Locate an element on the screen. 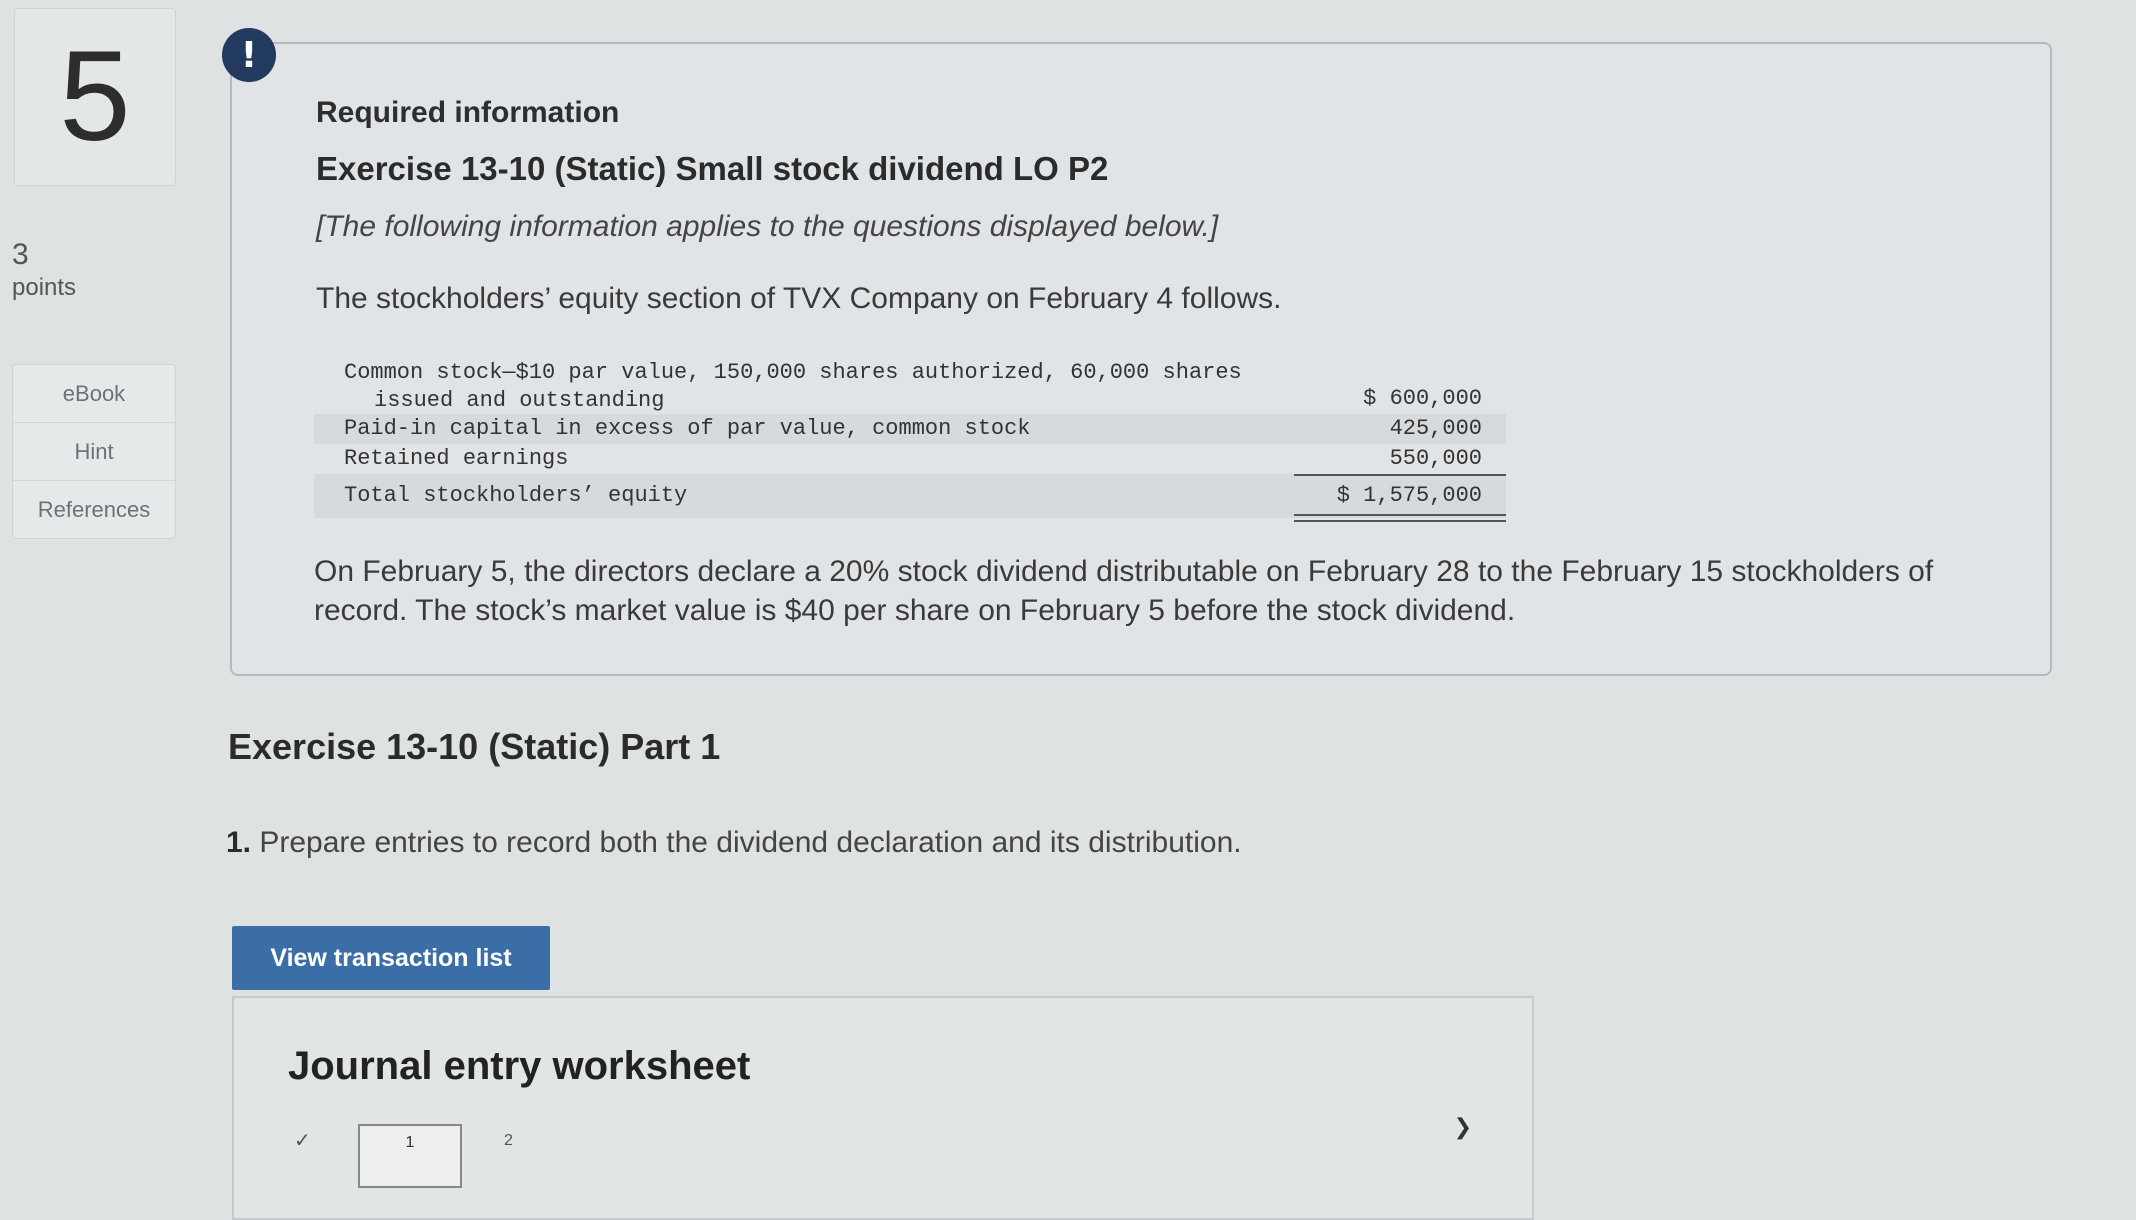 Image resolution: width=2136 pixels, height=1220 pixels. row-label: Total stockholders’ equity is located at coordinates (516, 495).